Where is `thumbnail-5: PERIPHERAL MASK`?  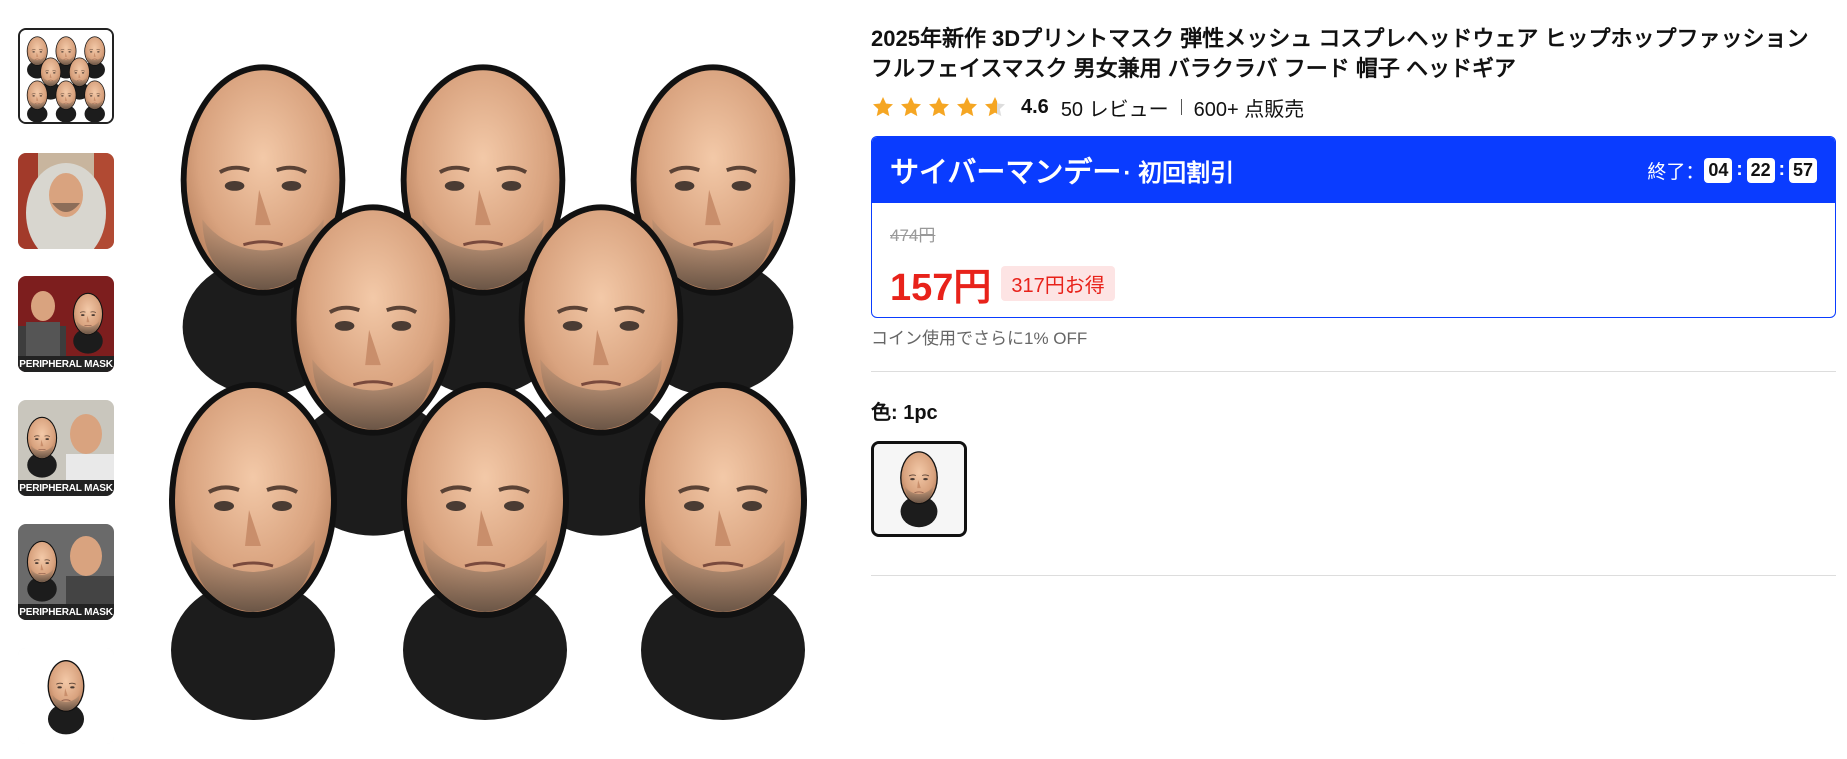
thumbnail-5: PERIPHERAL MASK is located at coordinates (66, 572).